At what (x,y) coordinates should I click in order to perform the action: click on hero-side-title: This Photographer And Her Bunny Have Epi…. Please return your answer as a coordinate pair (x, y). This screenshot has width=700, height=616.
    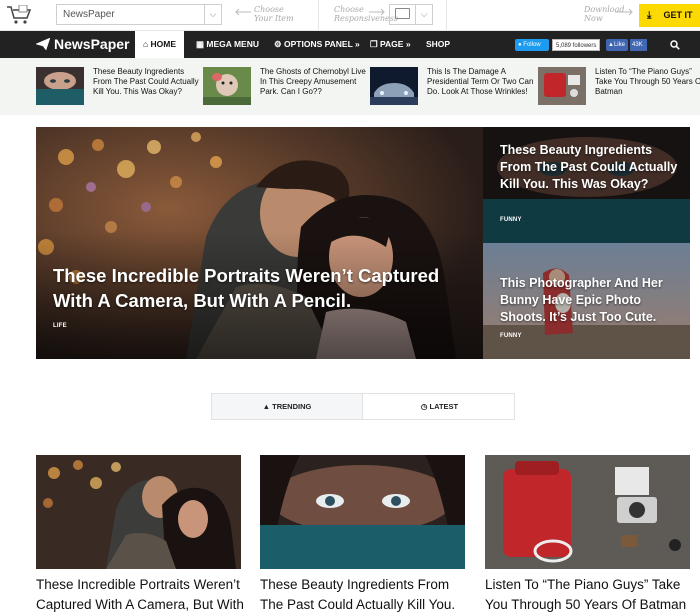
    Looking at the image, I should click on (581, 300).